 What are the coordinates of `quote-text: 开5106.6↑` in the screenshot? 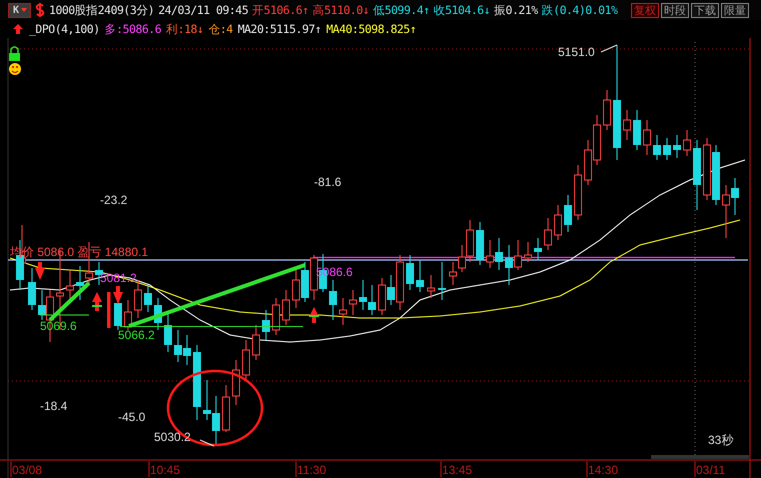 It's located at (280, 10).